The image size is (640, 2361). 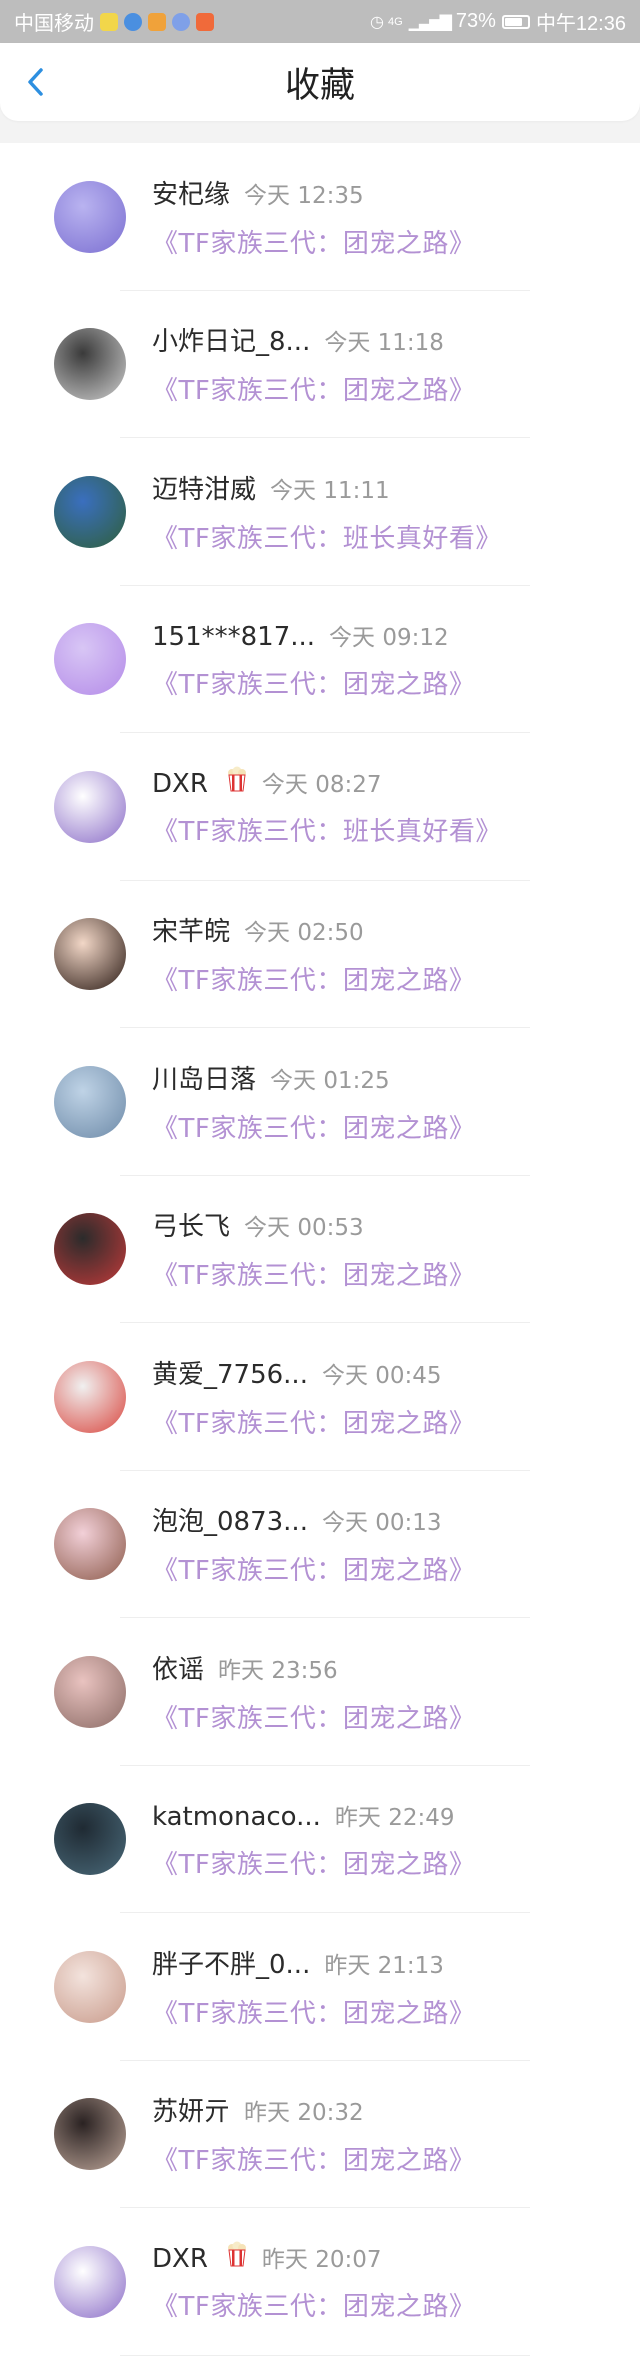 I want to click on list-item: katmonaco... 昨天 22:49 《TF家族三代：团宠之路》, so click(x=320, y=1840).